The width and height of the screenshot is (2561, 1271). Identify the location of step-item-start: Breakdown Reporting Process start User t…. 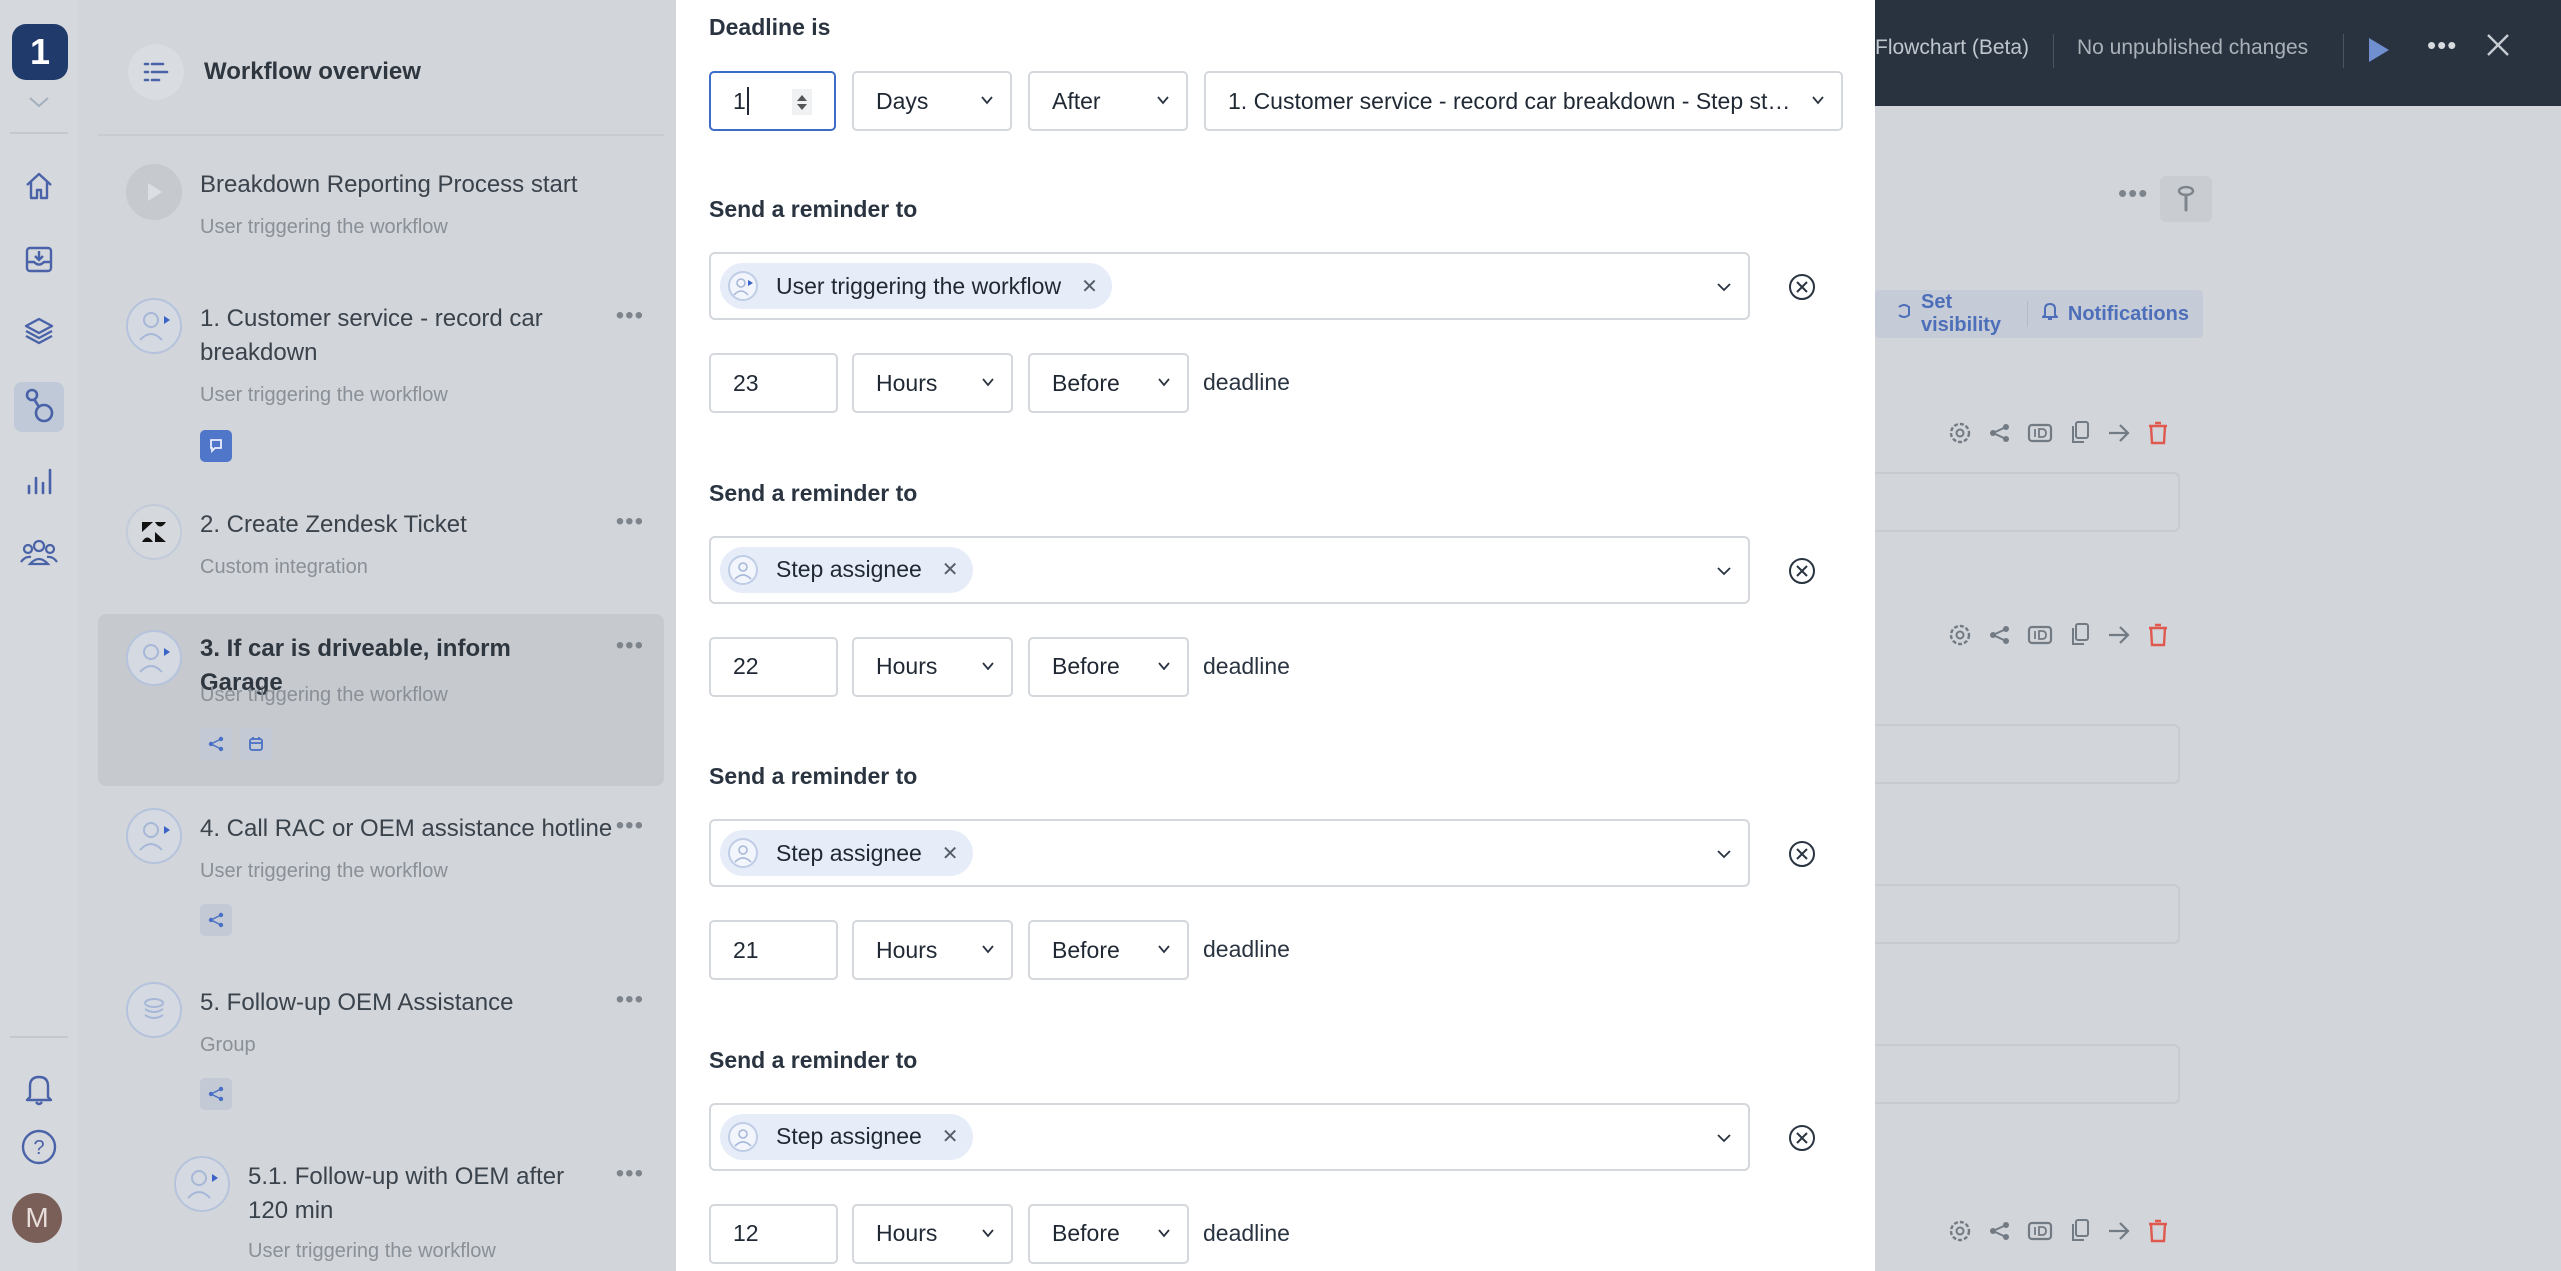
(381, 209).